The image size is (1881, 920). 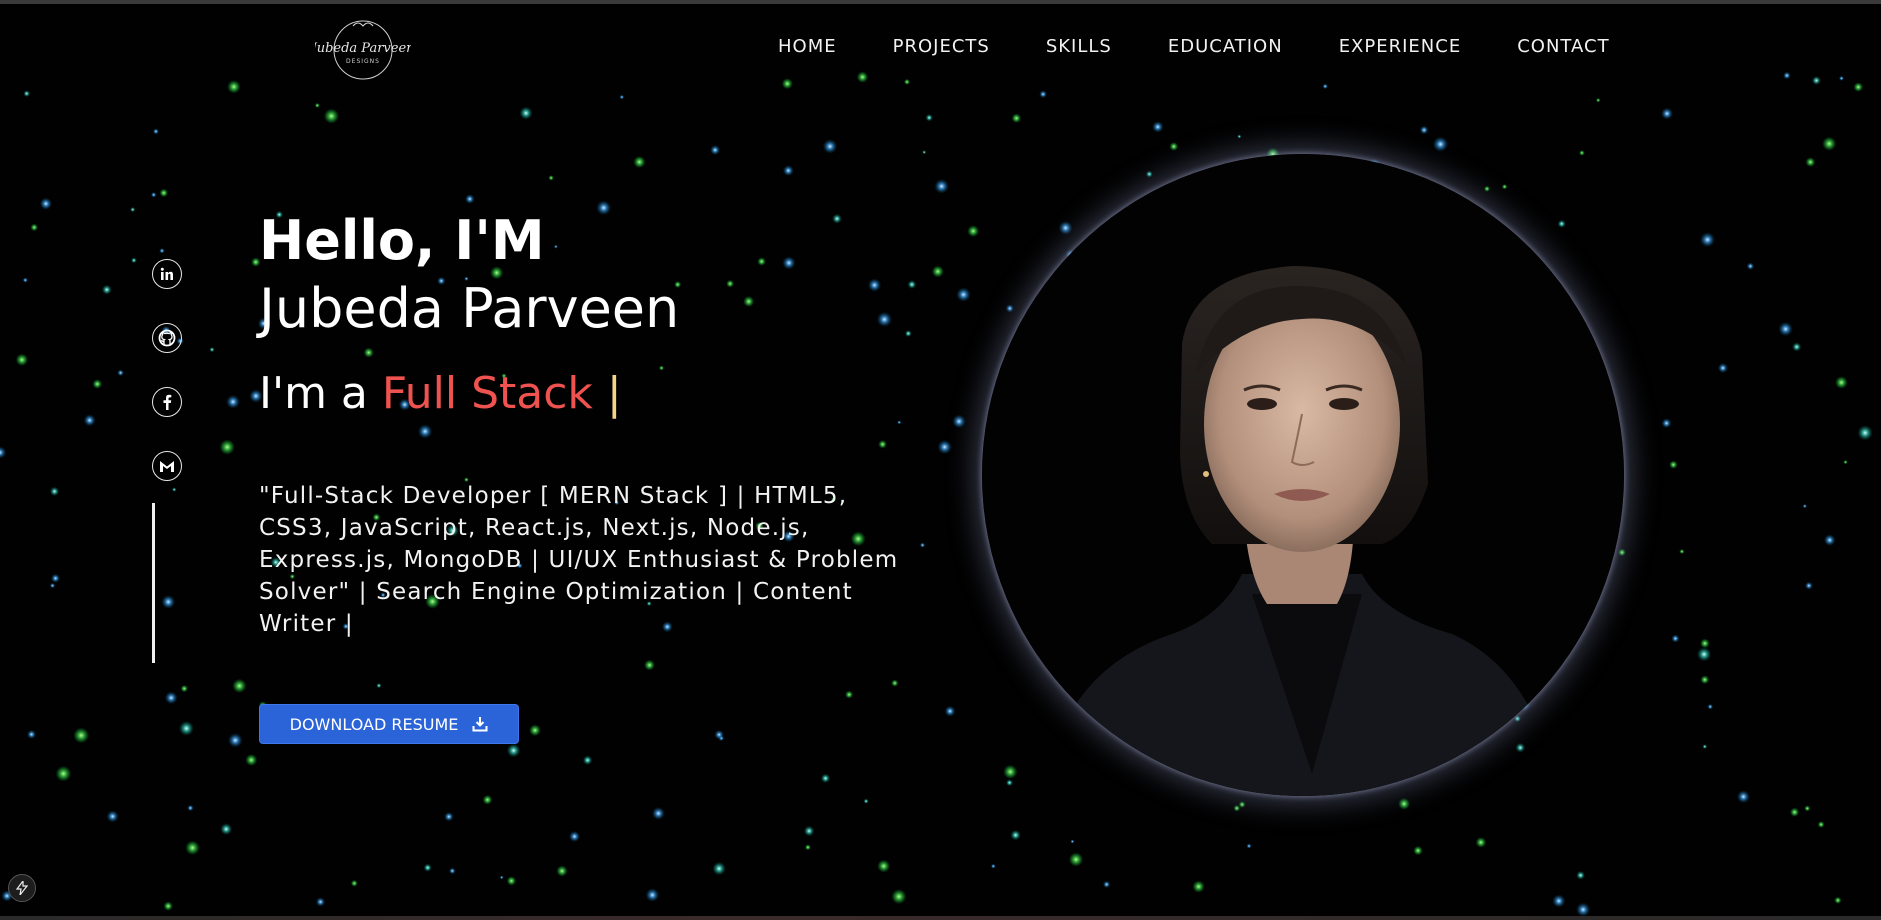 What do you see at coordinates (1563, 46) in the screenshot?
I see `nav-contact: CONTACT` at bounding box center [1563, 46].